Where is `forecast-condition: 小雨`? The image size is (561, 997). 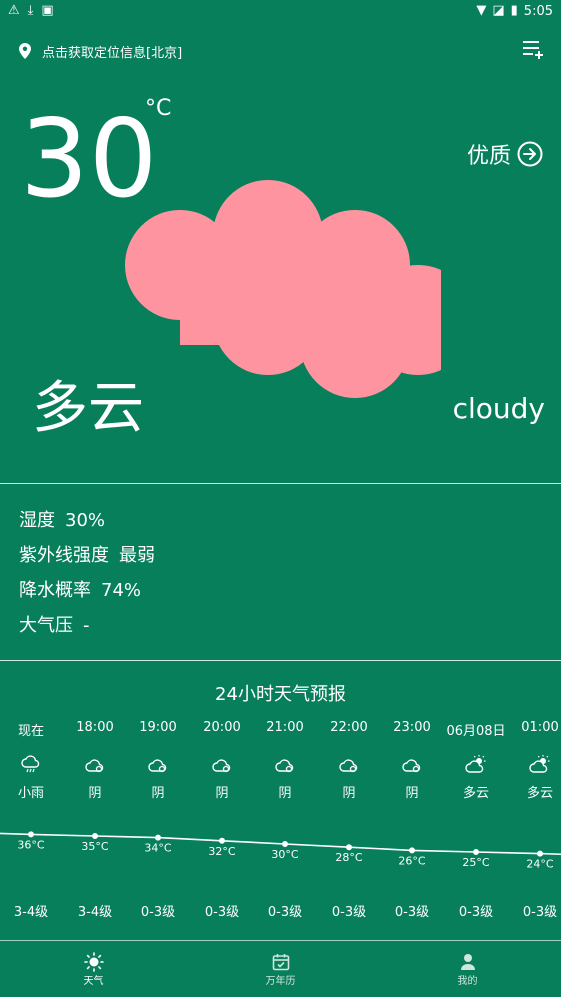 forecast-condition: 小雨 is located at coordinates (30, 793).